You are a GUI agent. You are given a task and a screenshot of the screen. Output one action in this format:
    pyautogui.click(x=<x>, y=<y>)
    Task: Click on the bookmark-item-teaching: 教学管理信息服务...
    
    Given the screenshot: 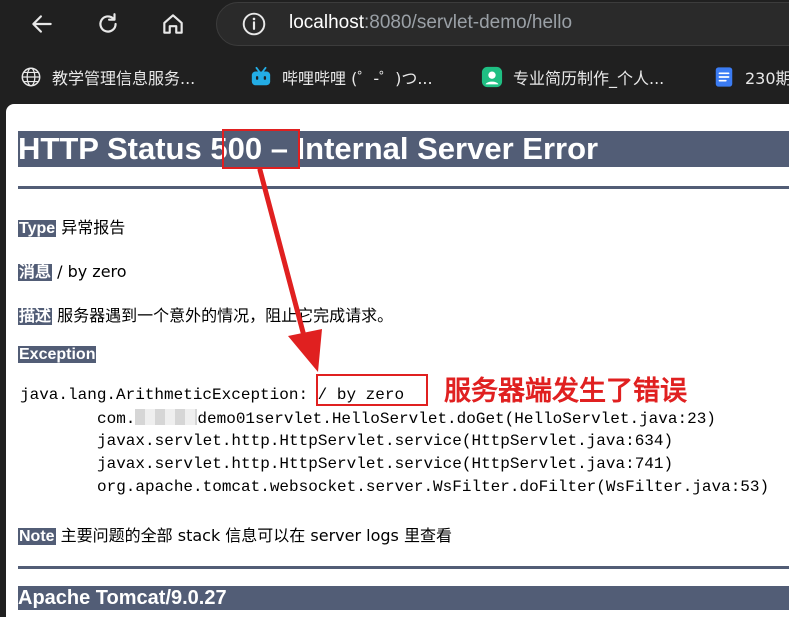 What is the action you would take?
    pyautogui.click(x=107, y=77)
    